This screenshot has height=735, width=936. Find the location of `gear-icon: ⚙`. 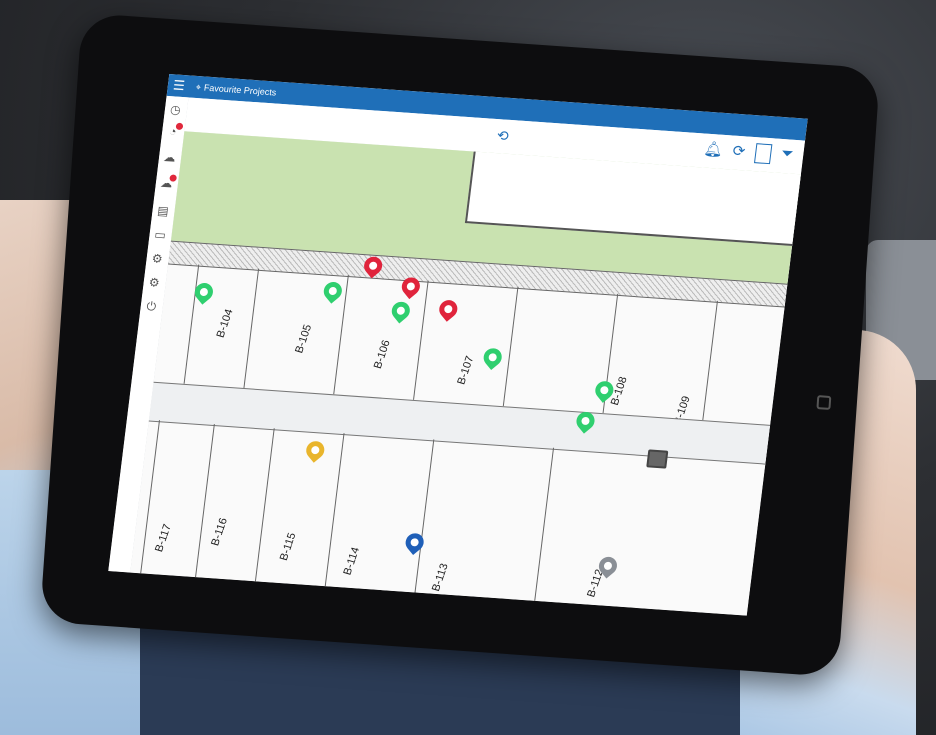

gear-icon: ⚙ is located at coordinates (157, 259).